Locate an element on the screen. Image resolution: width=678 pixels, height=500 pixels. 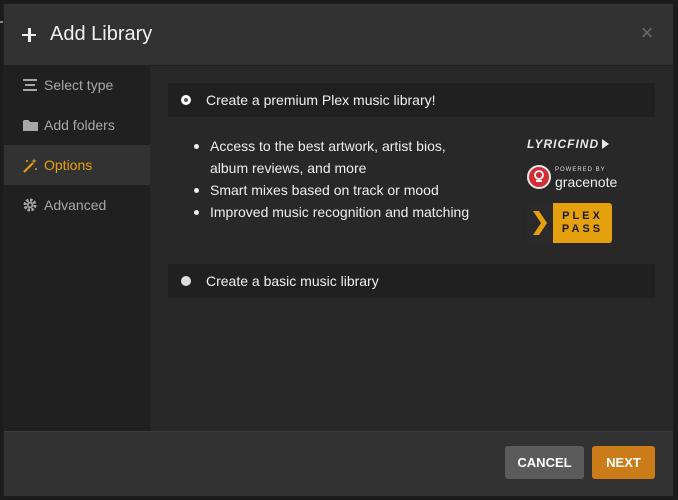
cancel-button: CANCEL is located at coordinates (544, 462).